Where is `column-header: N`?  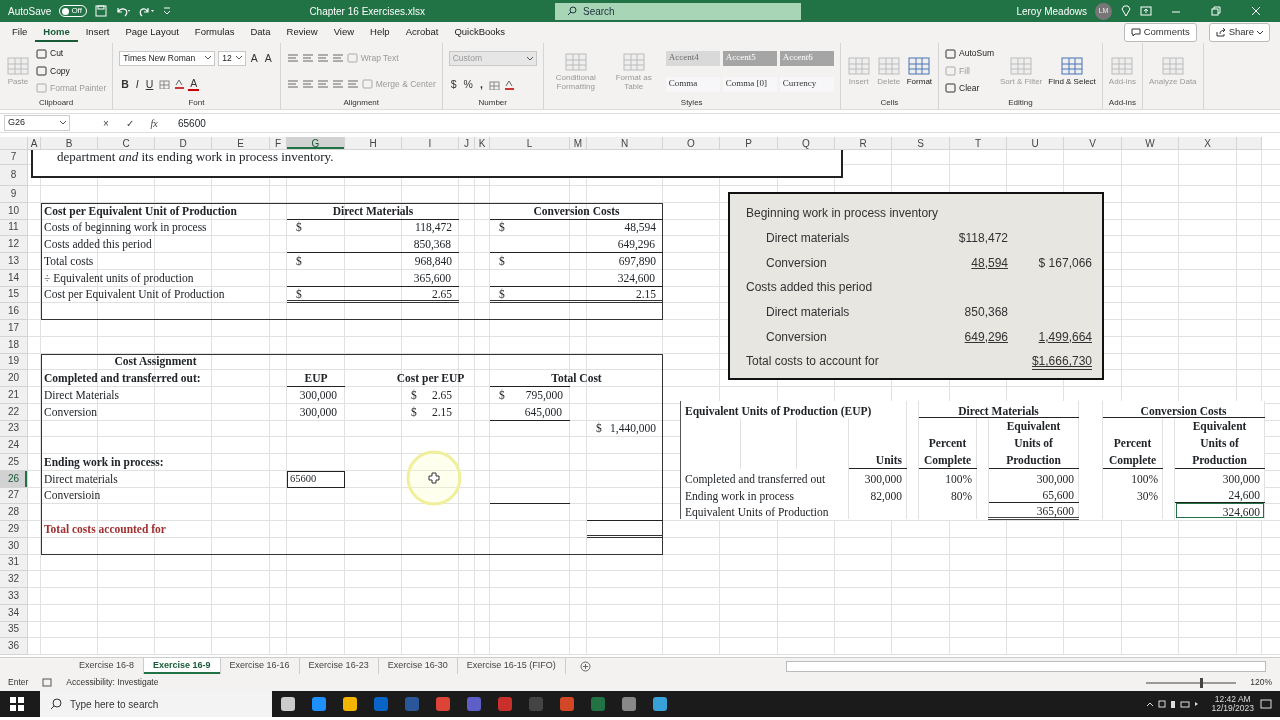 column-header: N is located at coordinates (625, 143).